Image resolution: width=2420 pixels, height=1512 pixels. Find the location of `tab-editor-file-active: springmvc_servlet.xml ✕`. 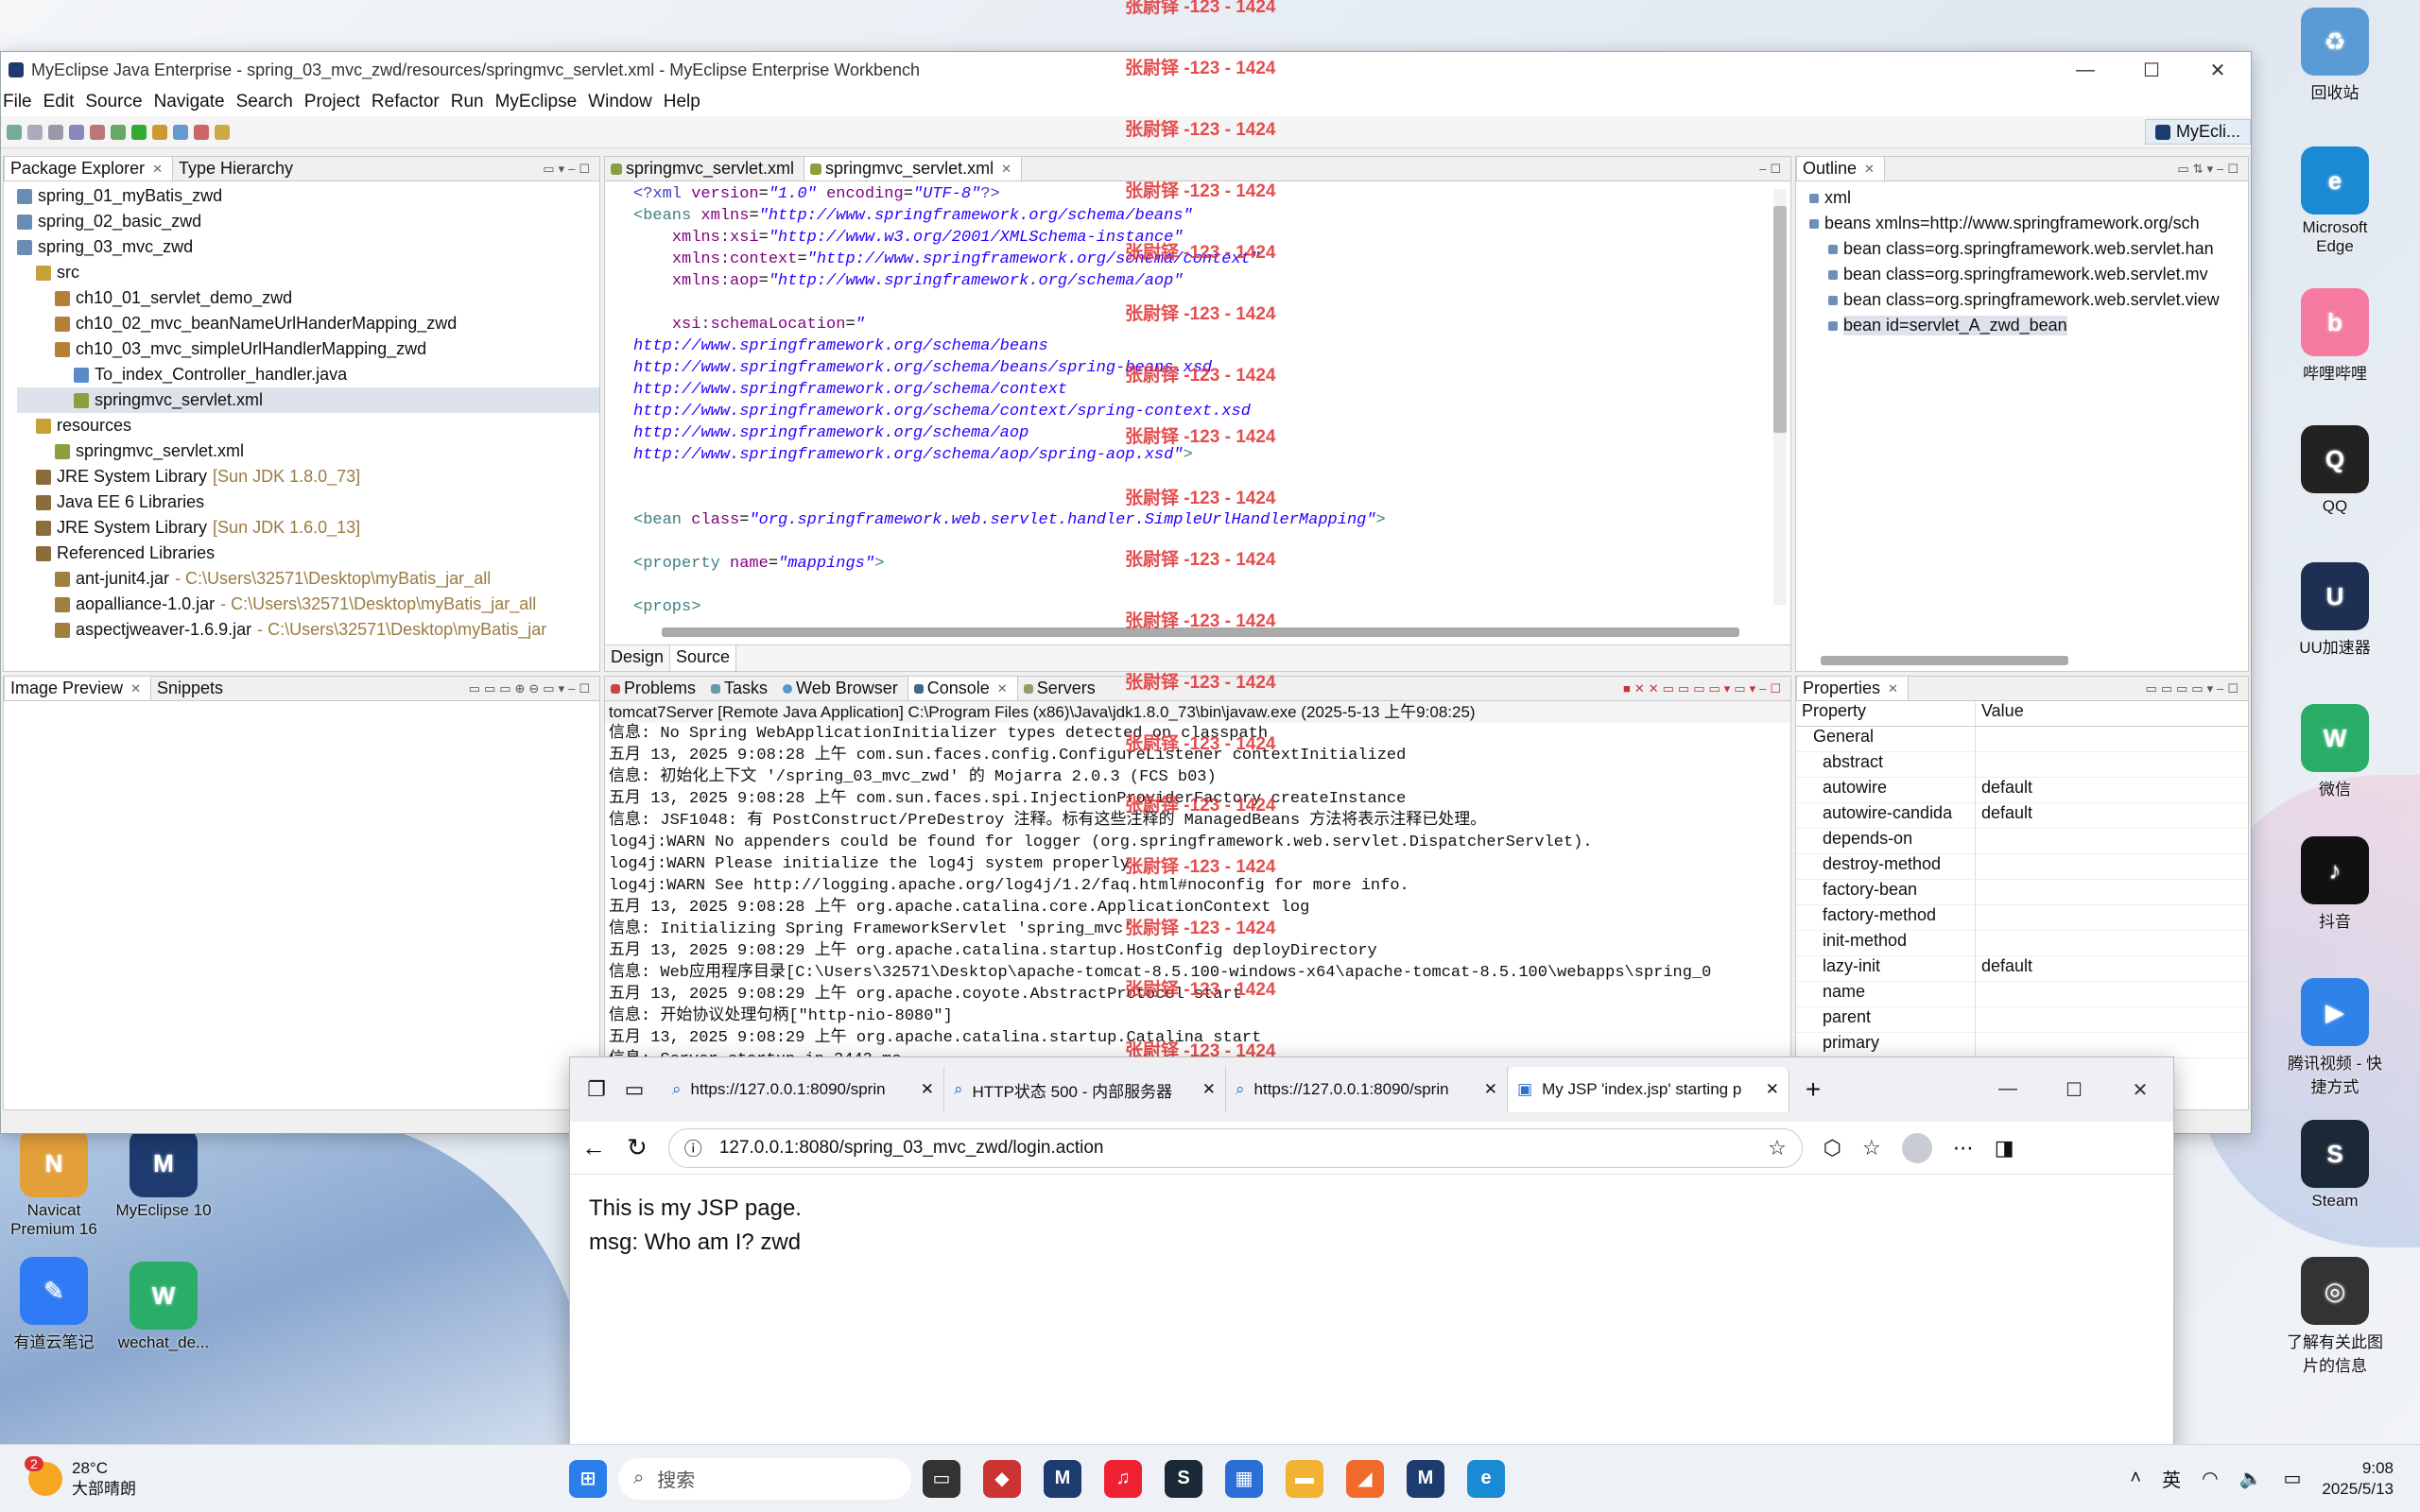

tab-editor-file-active: springmvc_servlet.xml ✕ is located at coordinates (913, 168).